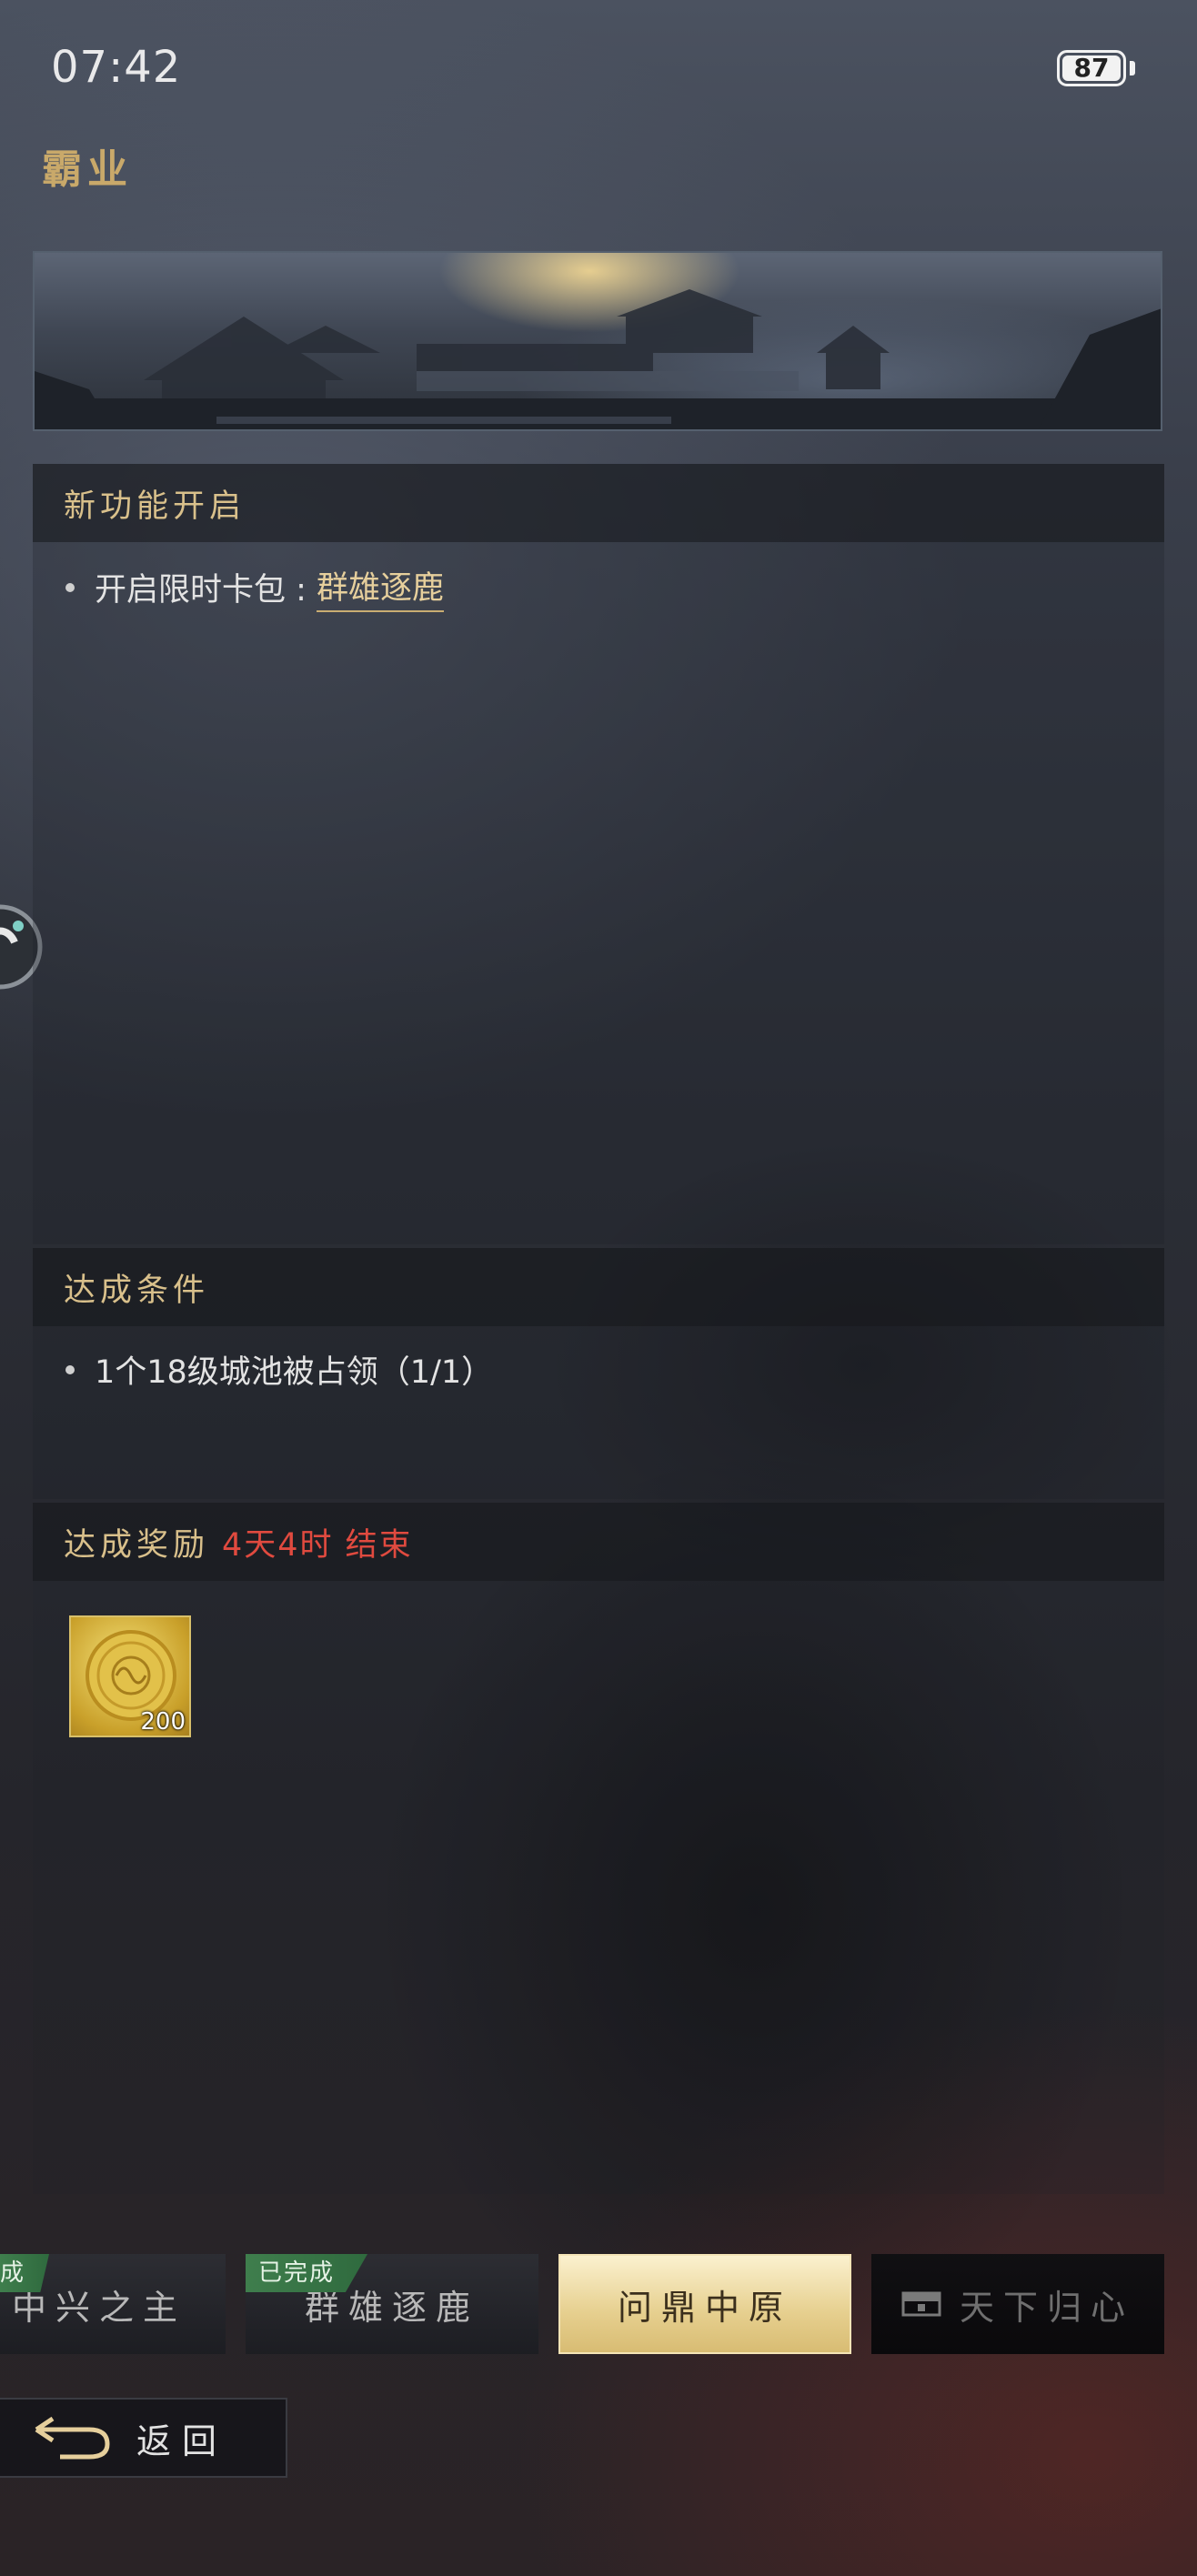 This screenshot has height=2576, width=1197. I want to click on rewards-timer: 4天4时 结束, so click(317, 1545).